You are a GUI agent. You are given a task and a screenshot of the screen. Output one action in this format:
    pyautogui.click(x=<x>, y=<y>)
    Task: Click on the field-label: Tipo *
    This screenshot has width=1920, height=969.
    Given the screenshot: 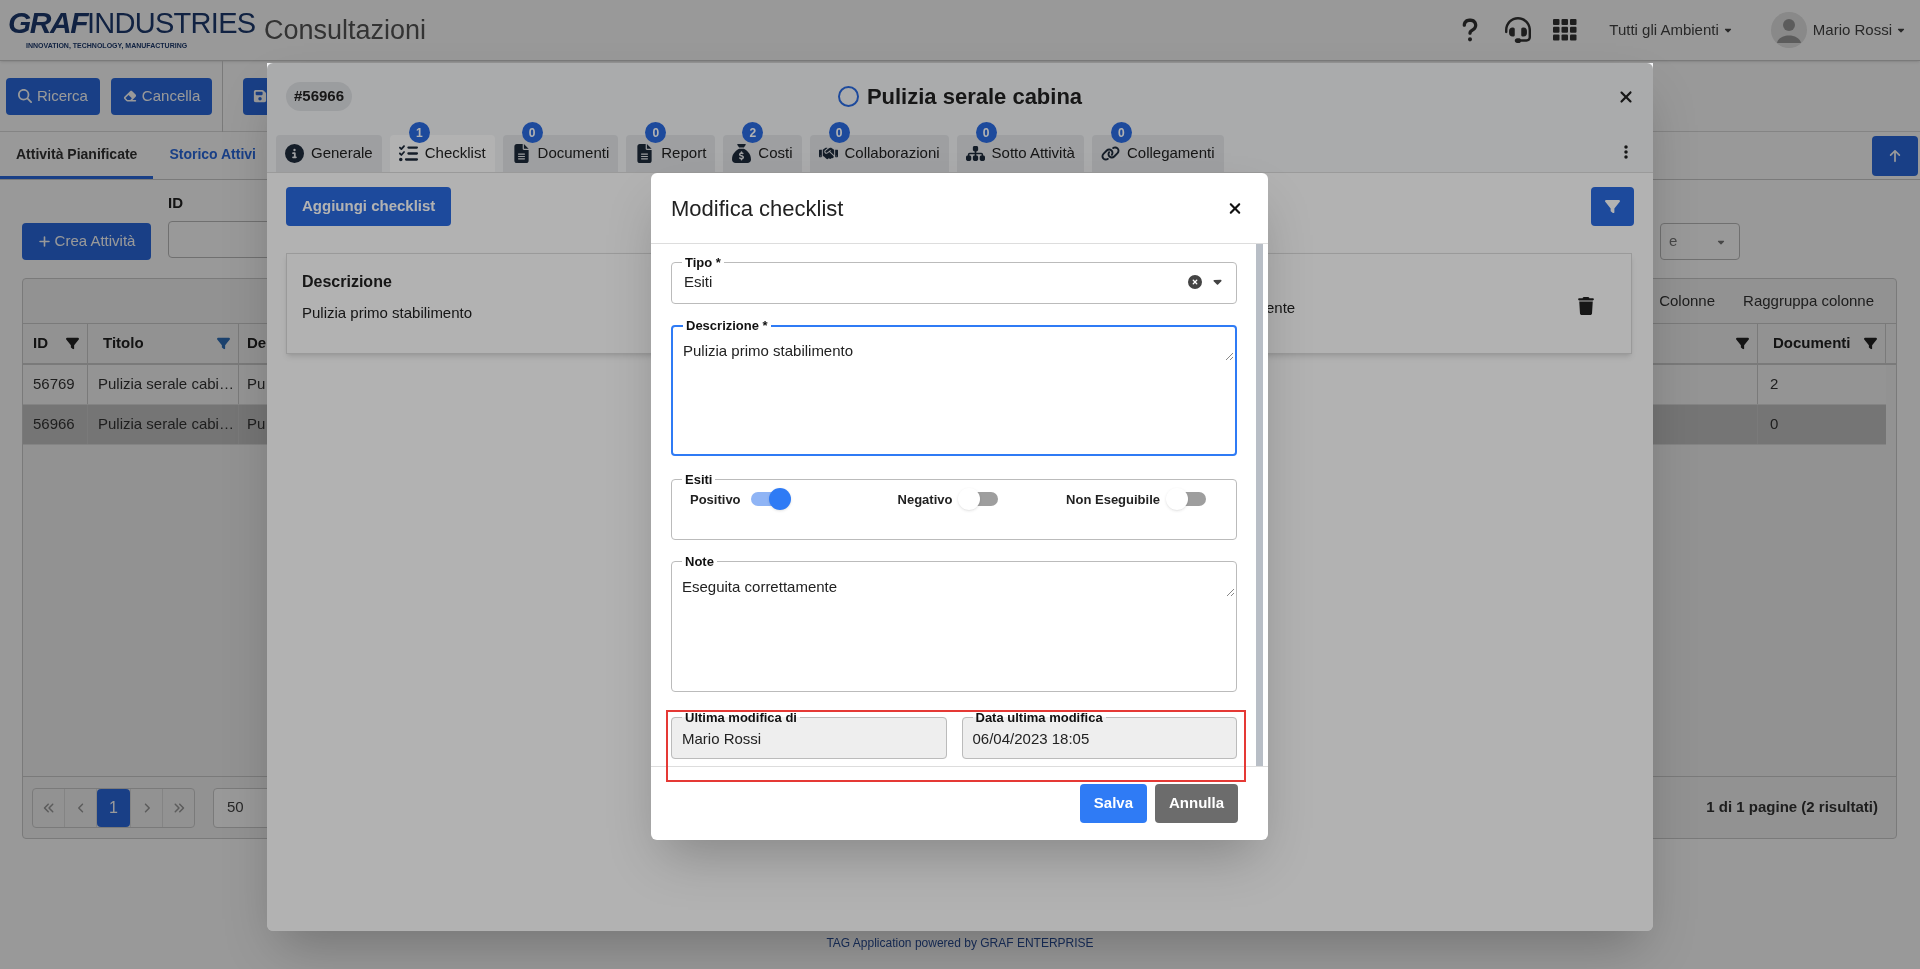 What is the action you would take?
    pyautogui.click(x=703, y=263)
    